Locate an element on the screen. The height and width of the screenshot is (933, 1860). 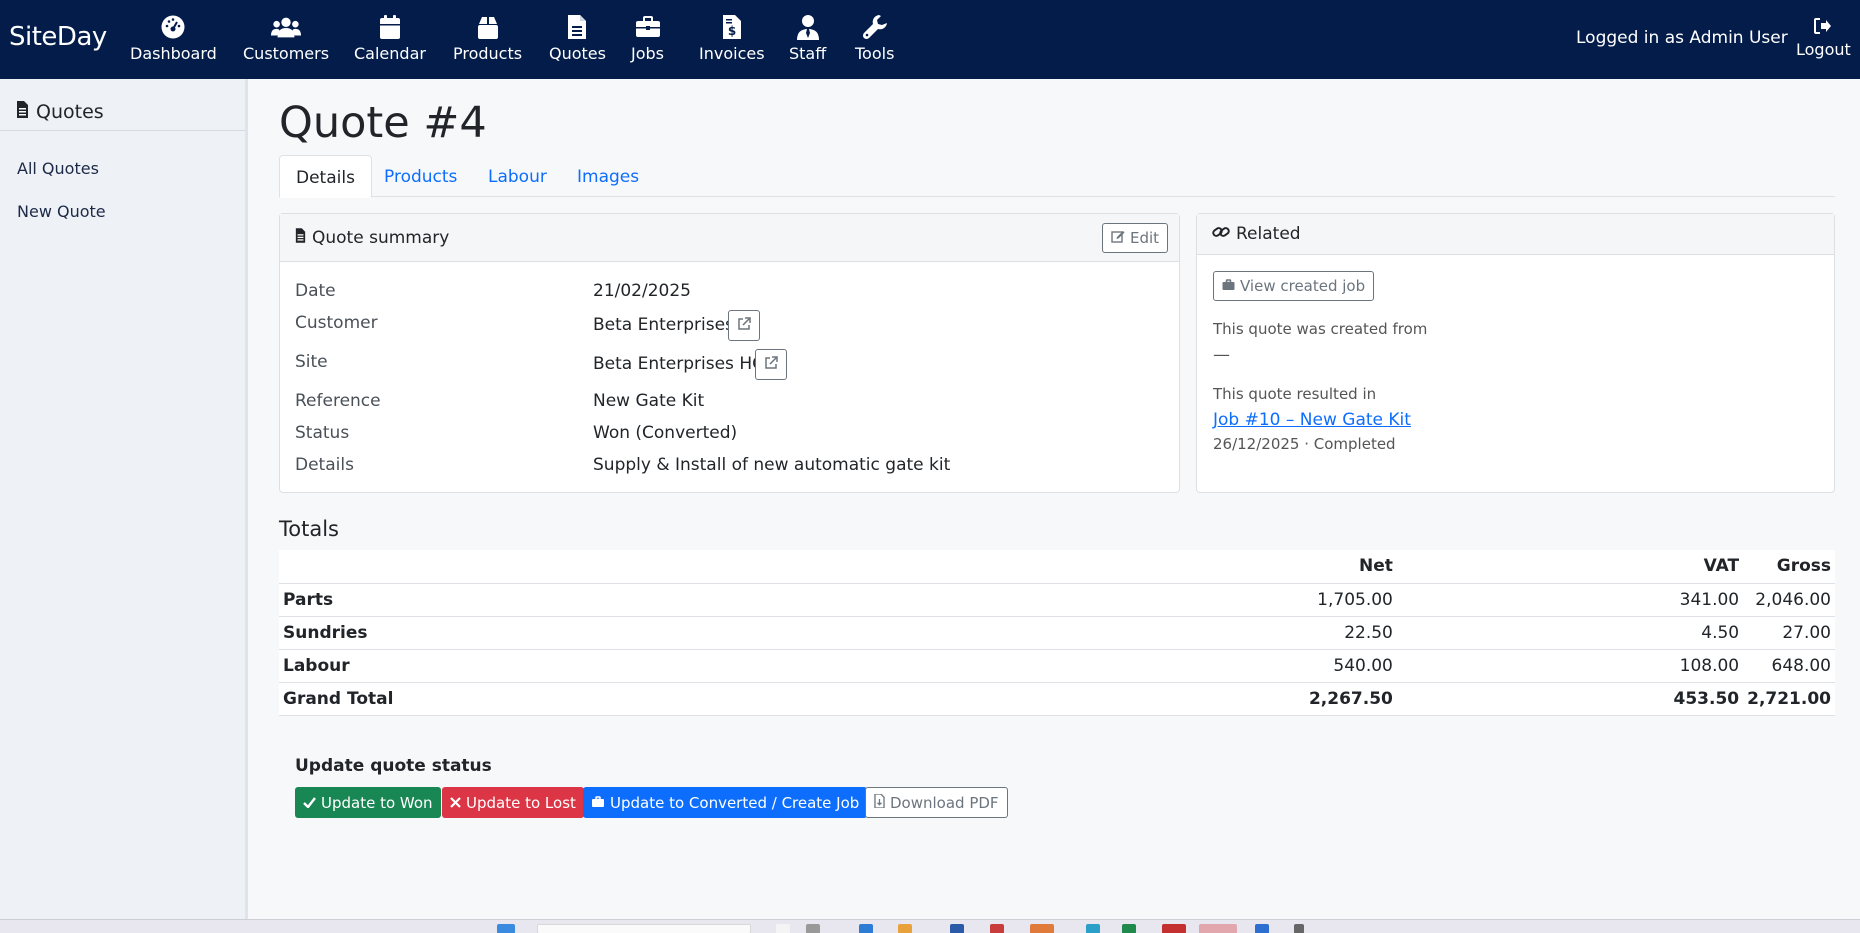
logout-button: Logout is located at coordinates (1823, 38).